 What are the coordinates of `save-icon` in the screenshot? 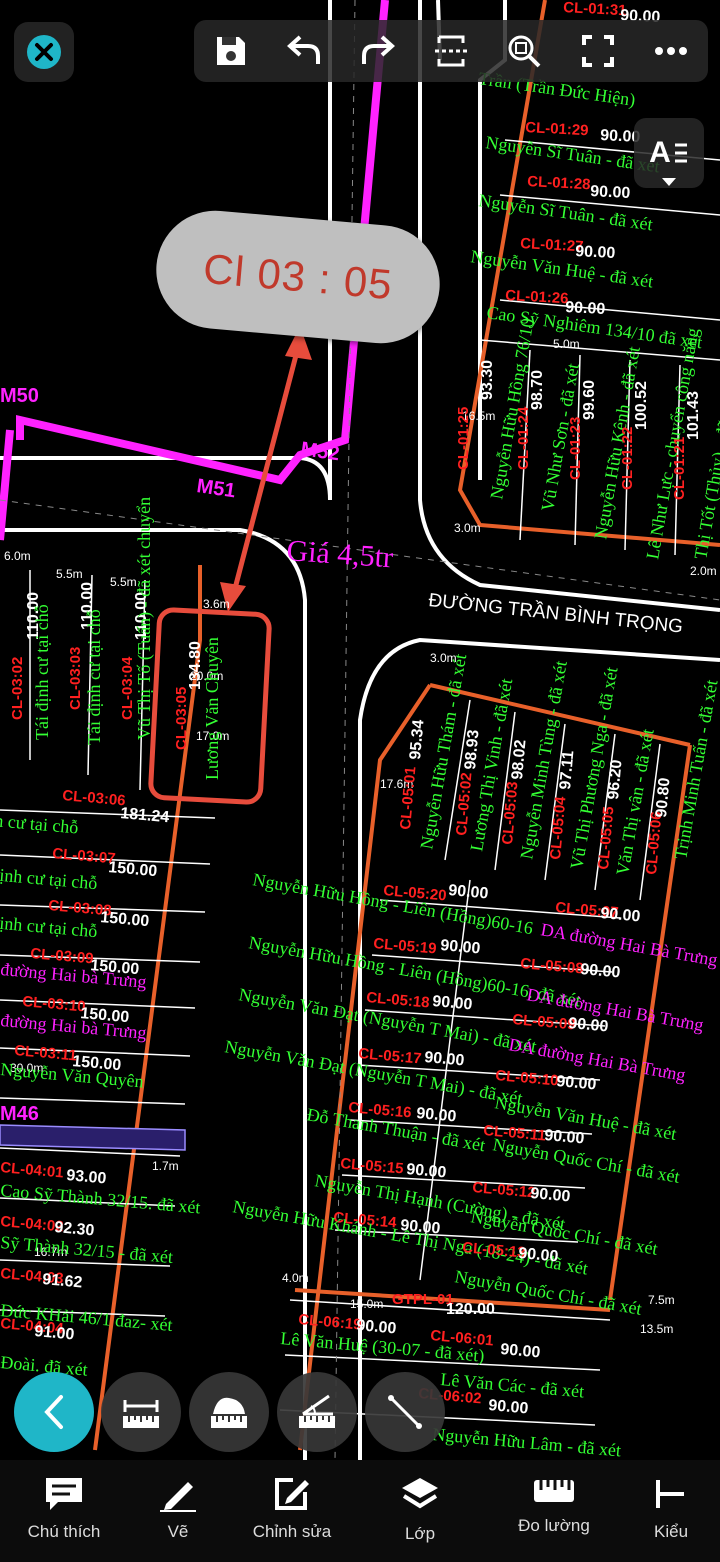 It's located at (230, 51).